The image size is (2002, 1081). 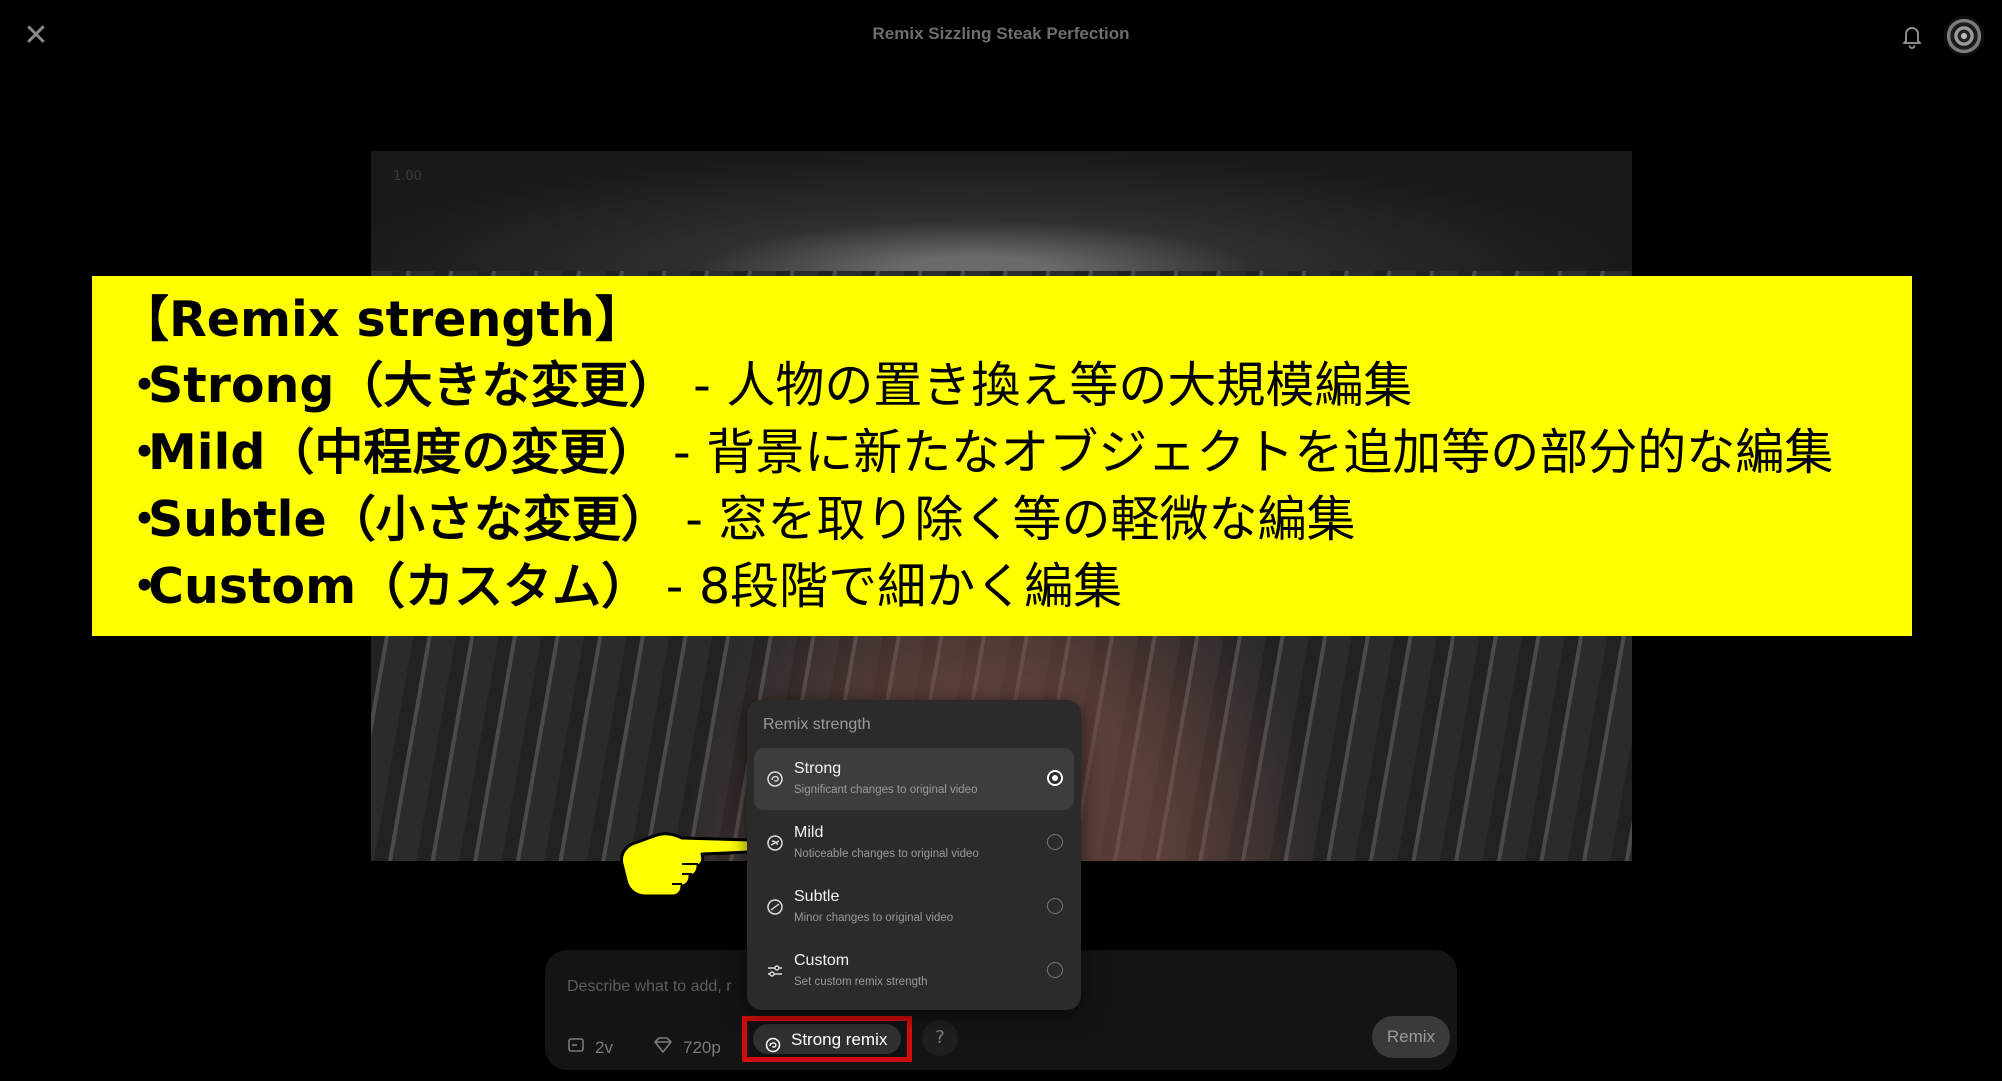 What do you see at coordinates (590, 1048) in the screenshot?
I see `versions-chip: 2v` at bounding box center [590, 1048].